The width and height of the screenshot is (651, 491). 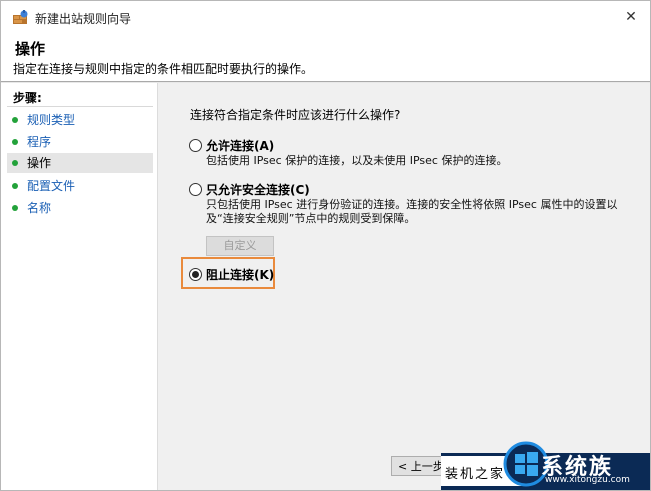 I want to click on page-title: 操作, so click(x=30, y=49).